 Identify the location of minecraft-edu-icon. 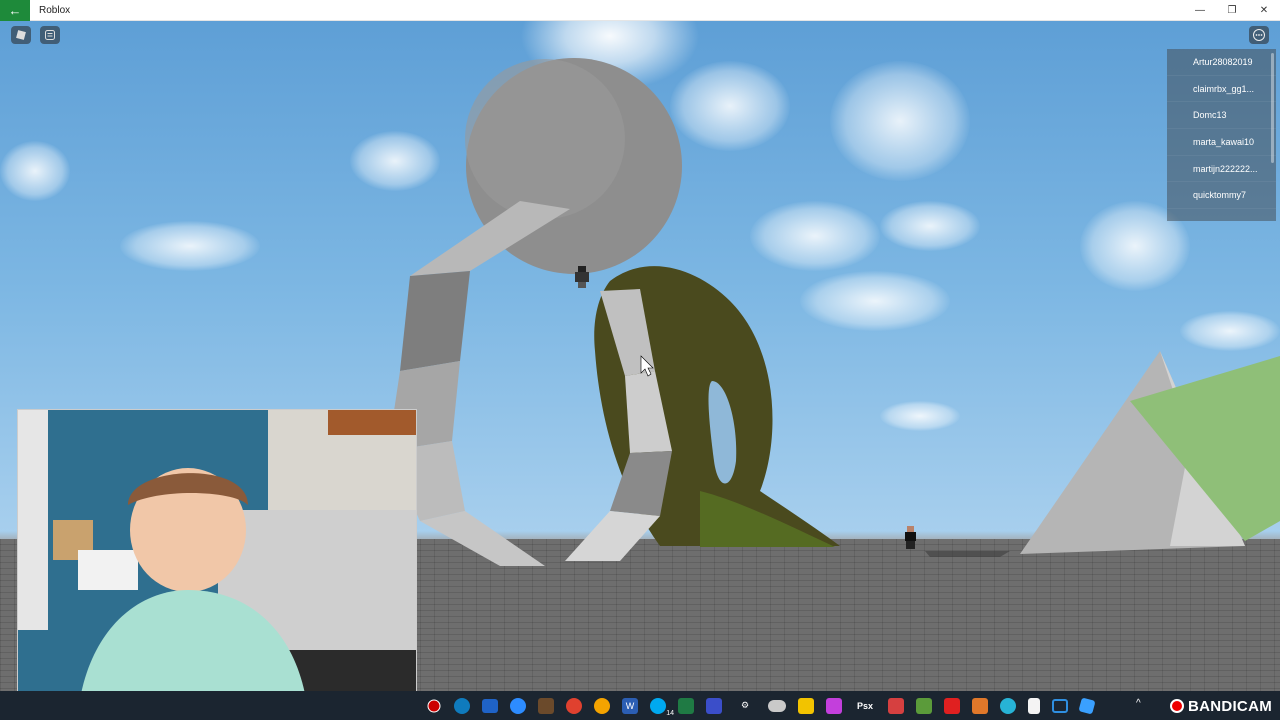
(924, 705).